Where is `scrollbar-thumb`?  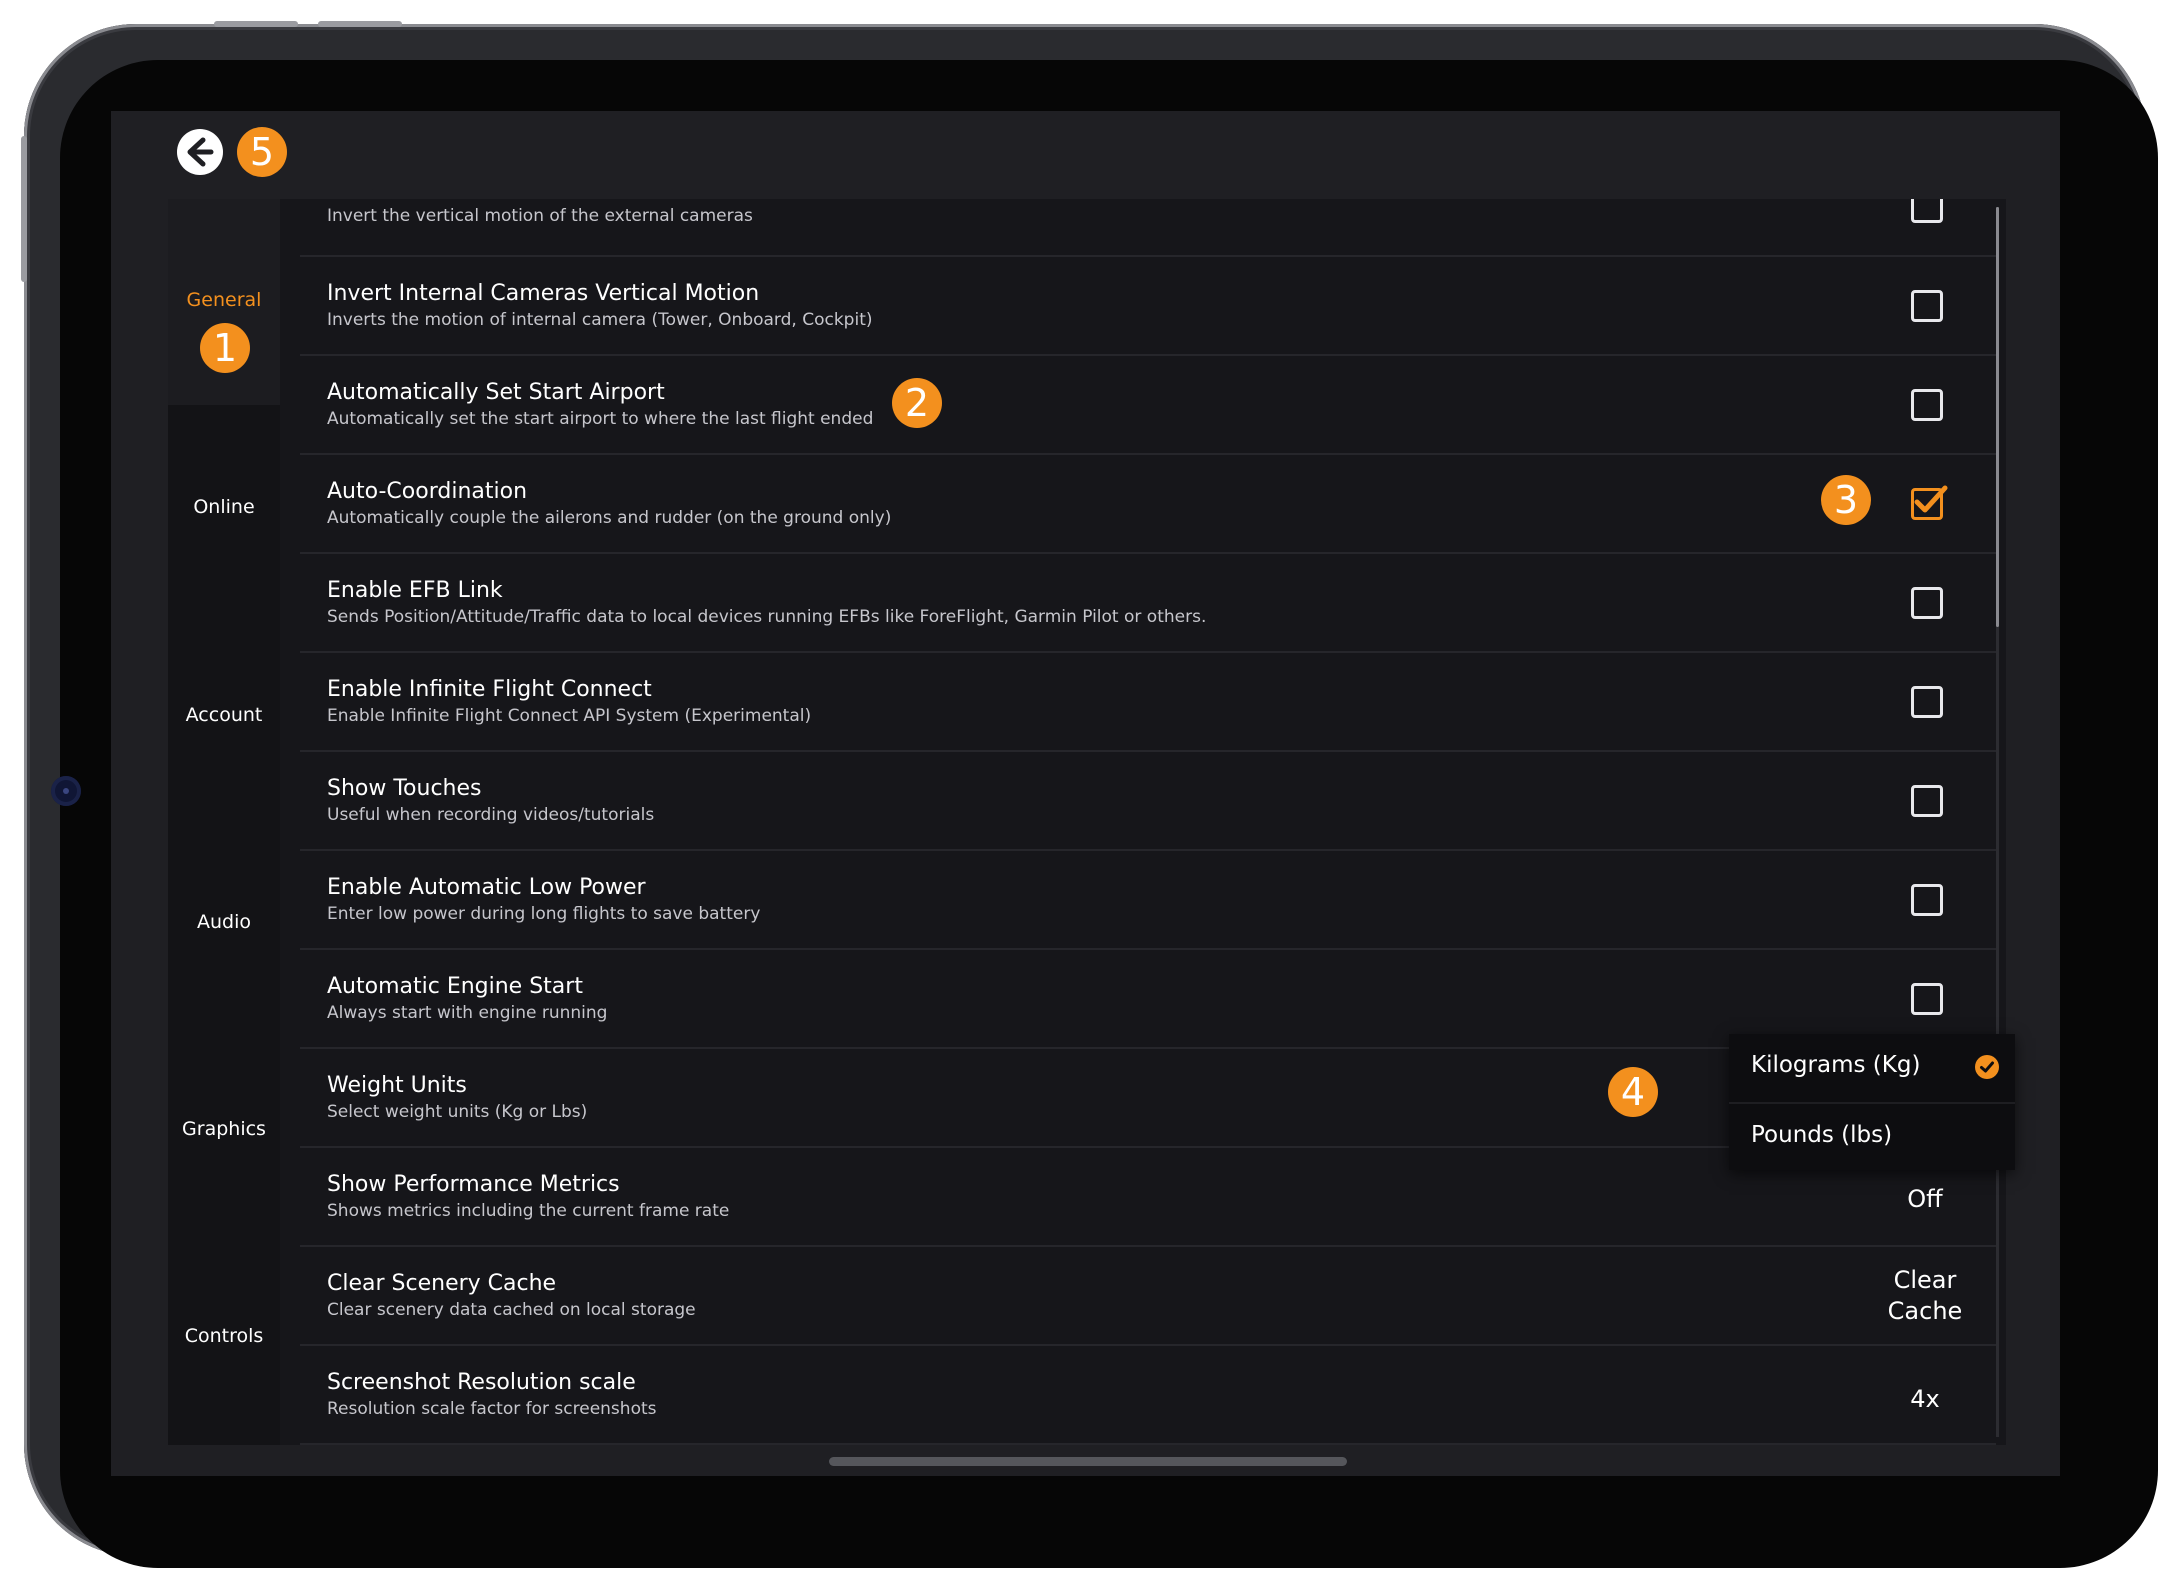
scrollbar-thumb is located at coordinates (1997, 417).